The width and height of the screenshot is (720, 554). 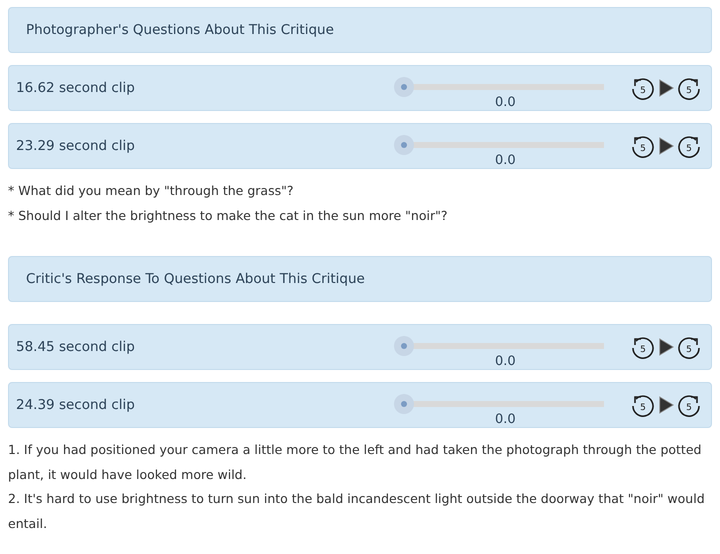 I want to click on note-text: * Should I alter the brightness to make the cat in the sun more "noir"?, so click(x=228, y=215).